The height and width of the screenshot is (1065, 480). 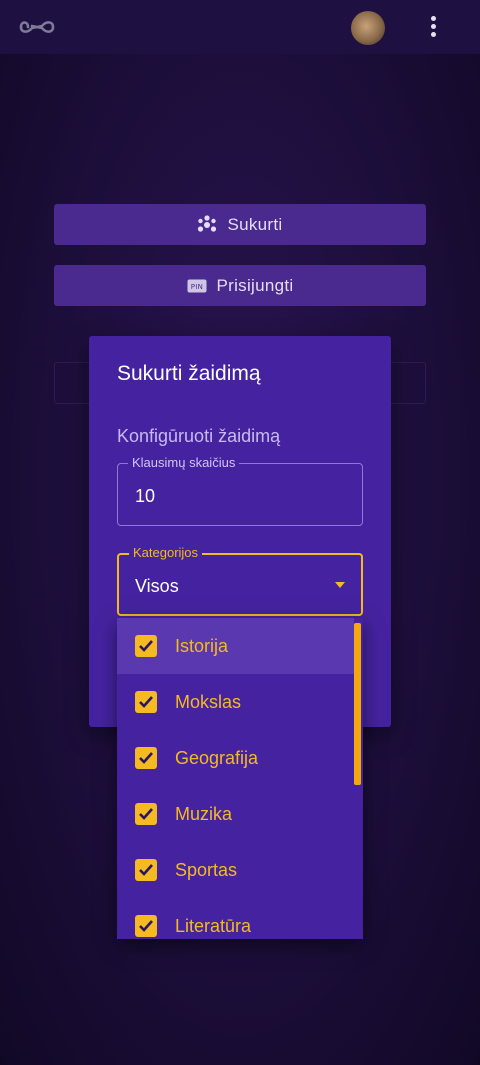 I want to click on category-option: Geografija, so click(x=235, y=758).